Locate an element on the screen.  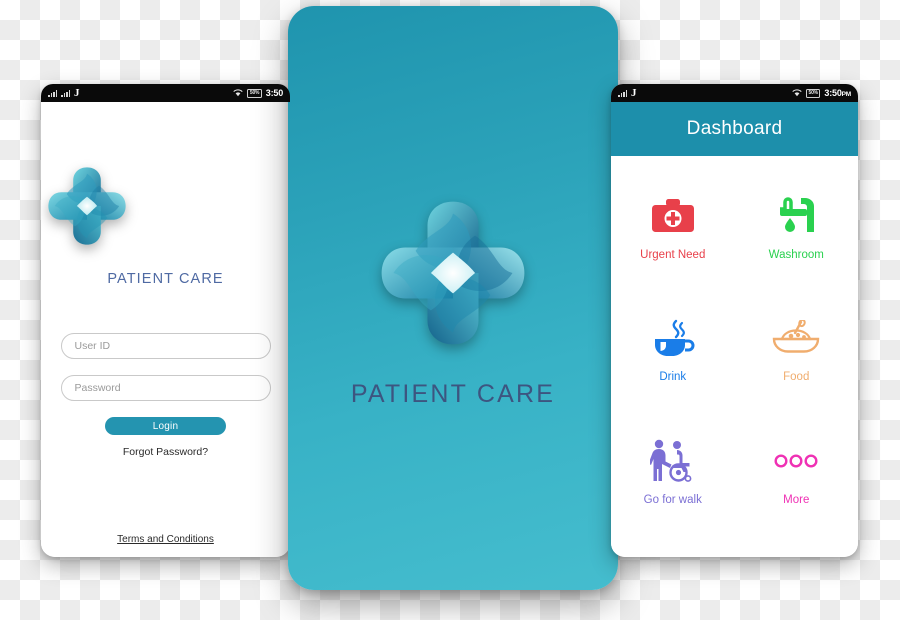
tile-go-for-walk: Go for walk is located at coordinates (673, 496).